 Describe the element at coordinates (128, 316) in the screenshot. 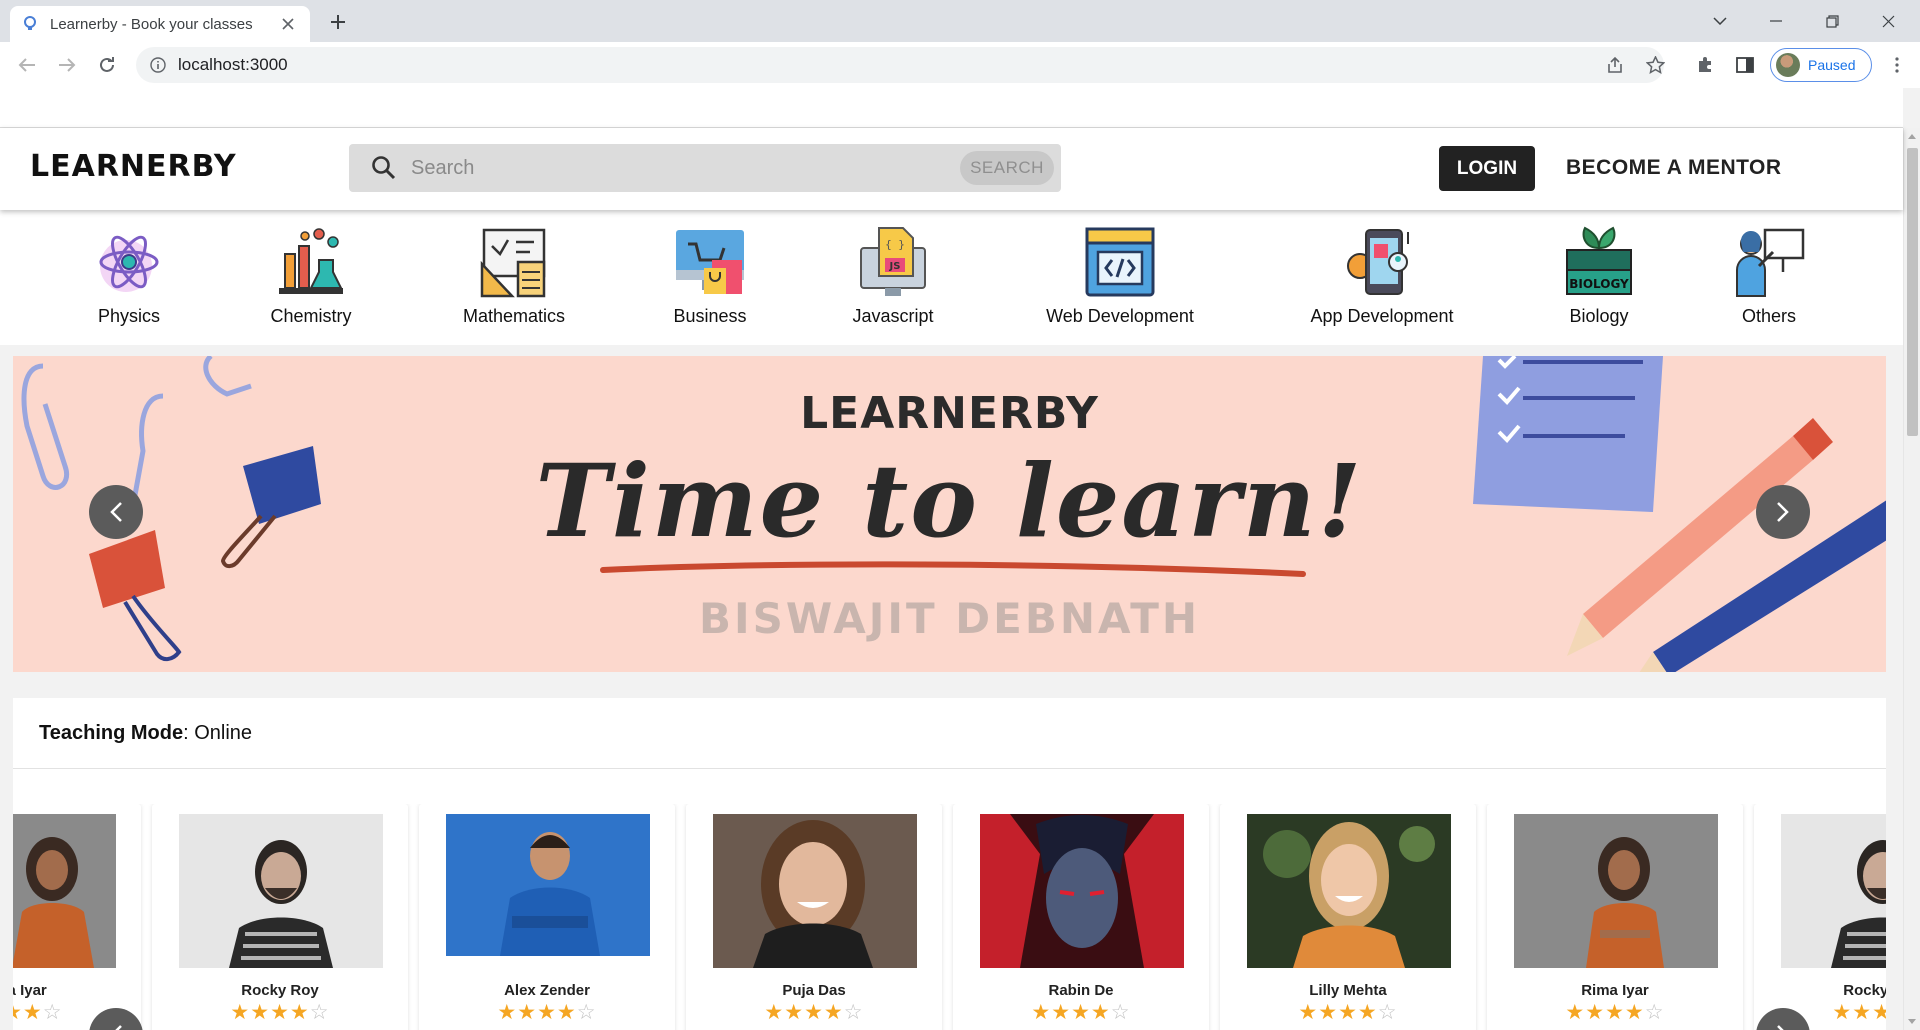

I see `category-label: Physics` at that location.